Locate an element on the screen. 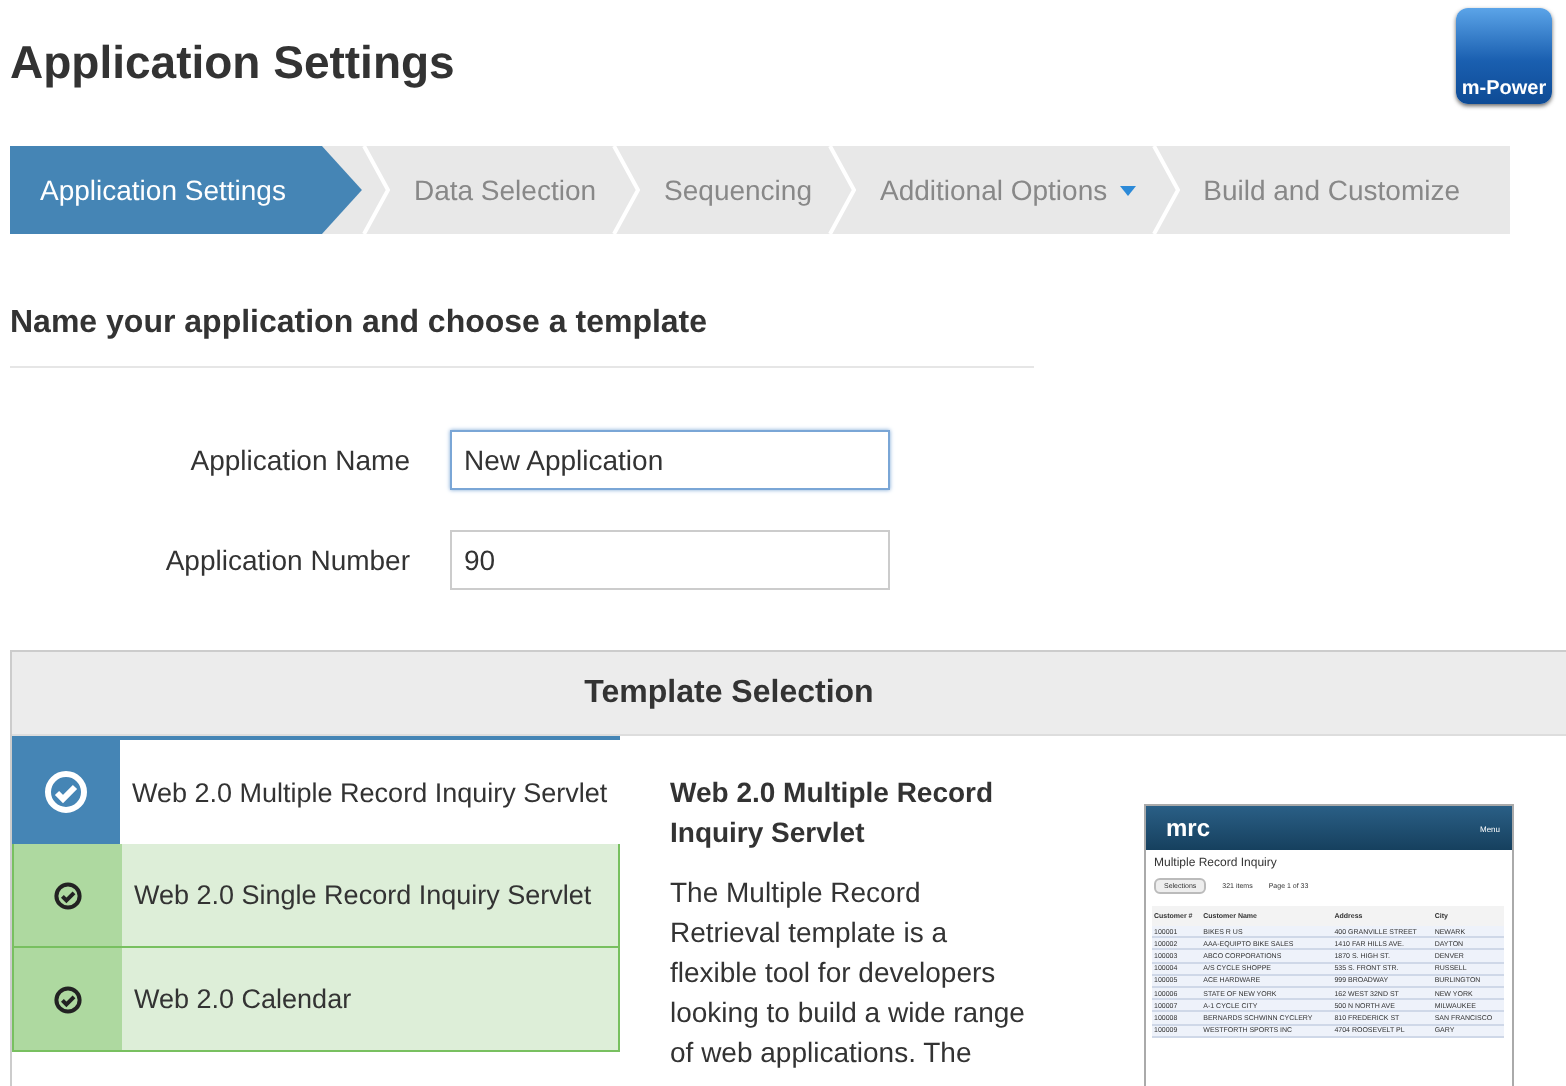  text-field: New Application is located at coordinates (670, 460).